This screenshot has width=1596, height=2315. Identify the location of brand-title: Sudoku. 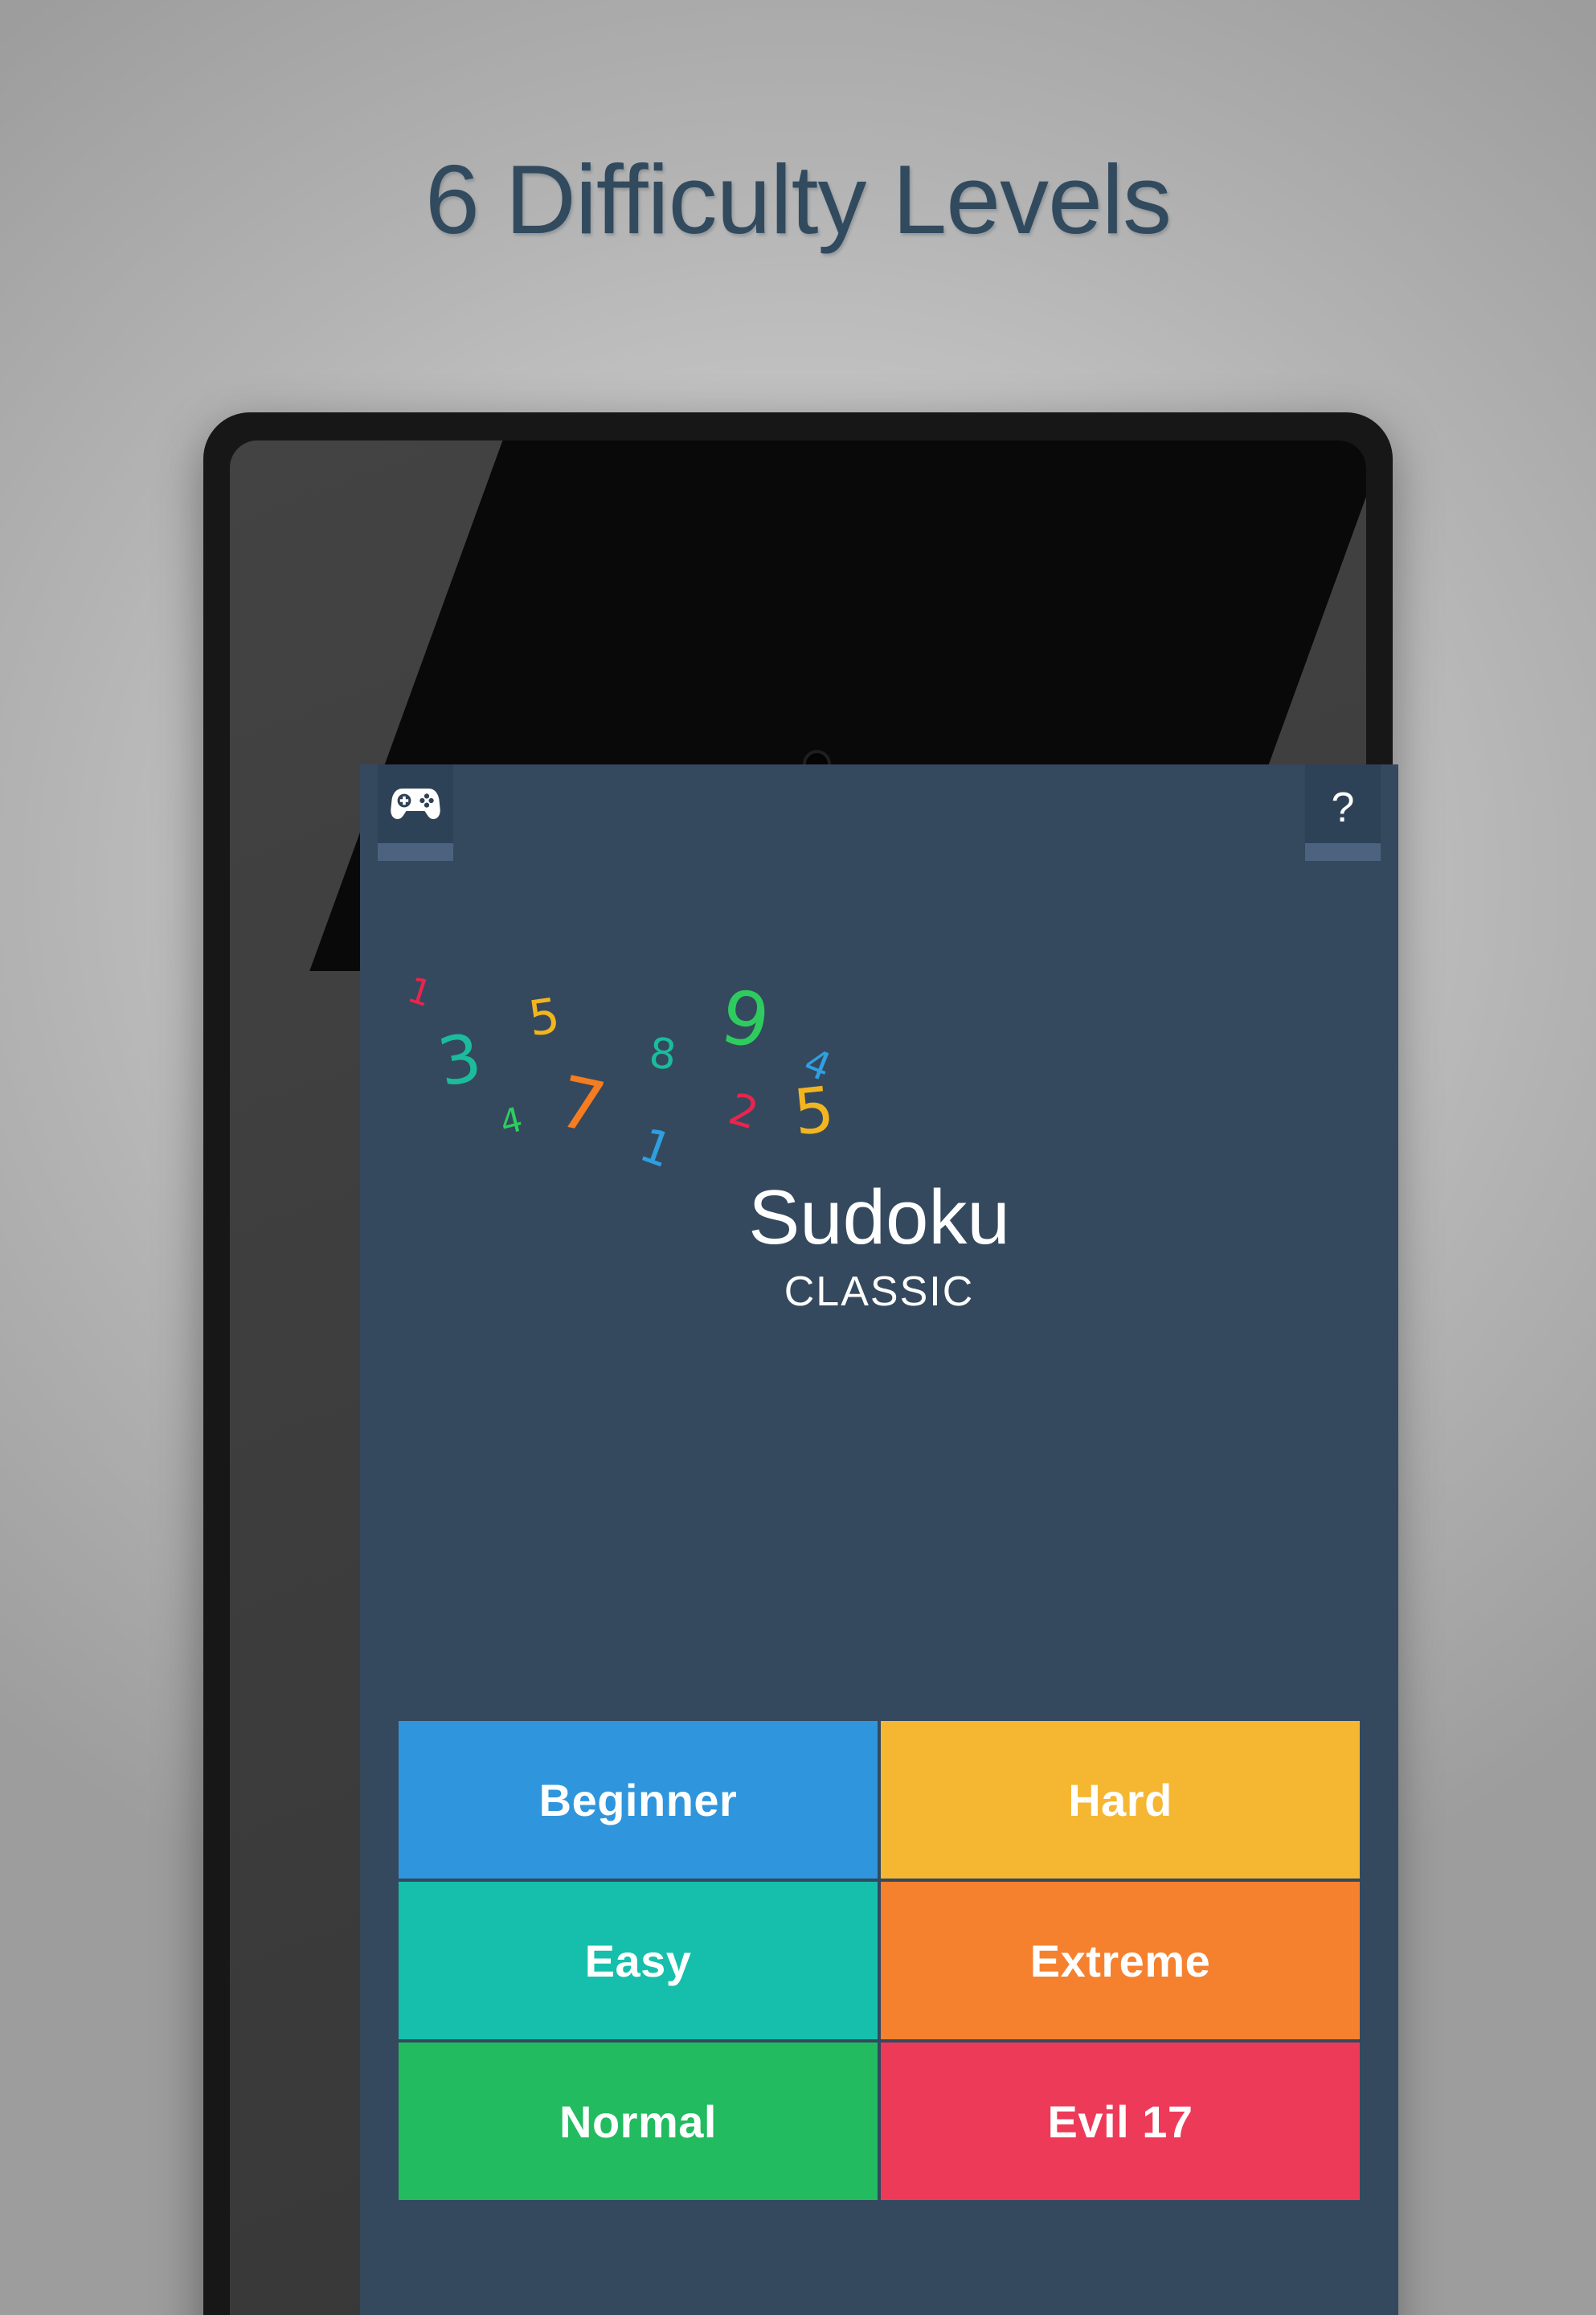
(879, 1217).